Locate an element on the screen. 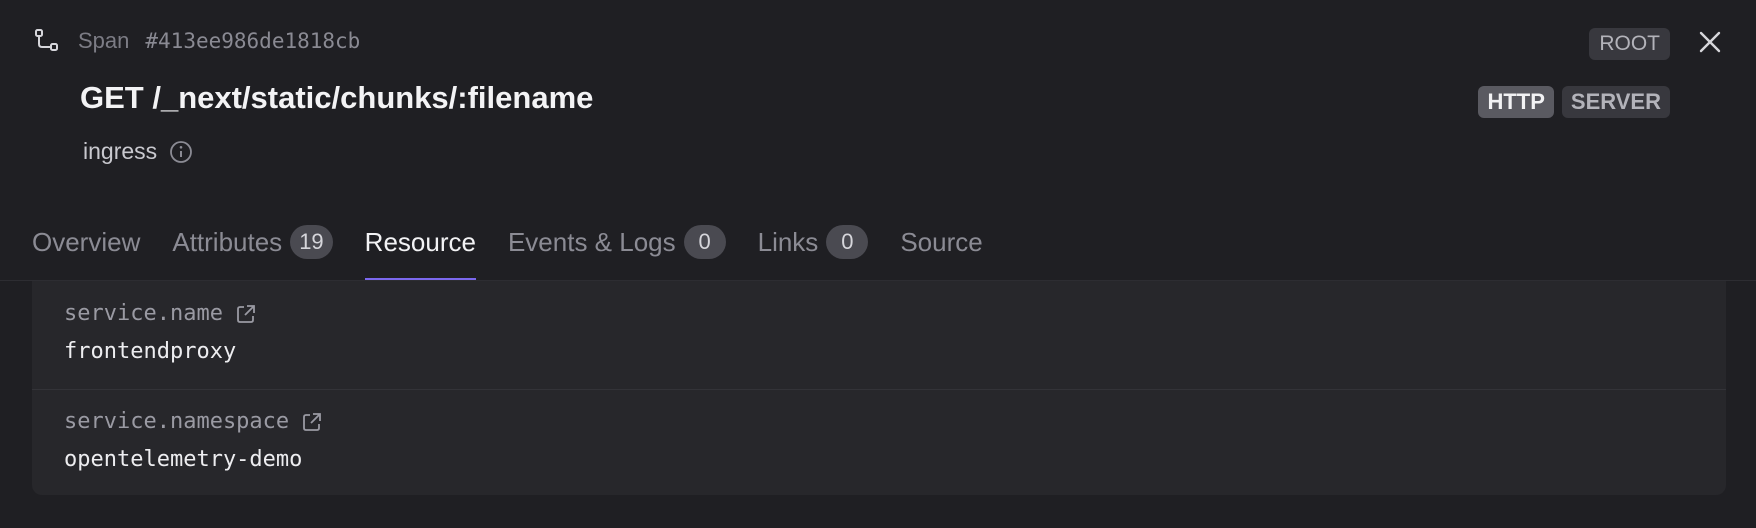  tab-resource: Resource is located at coordinates (420, 251).